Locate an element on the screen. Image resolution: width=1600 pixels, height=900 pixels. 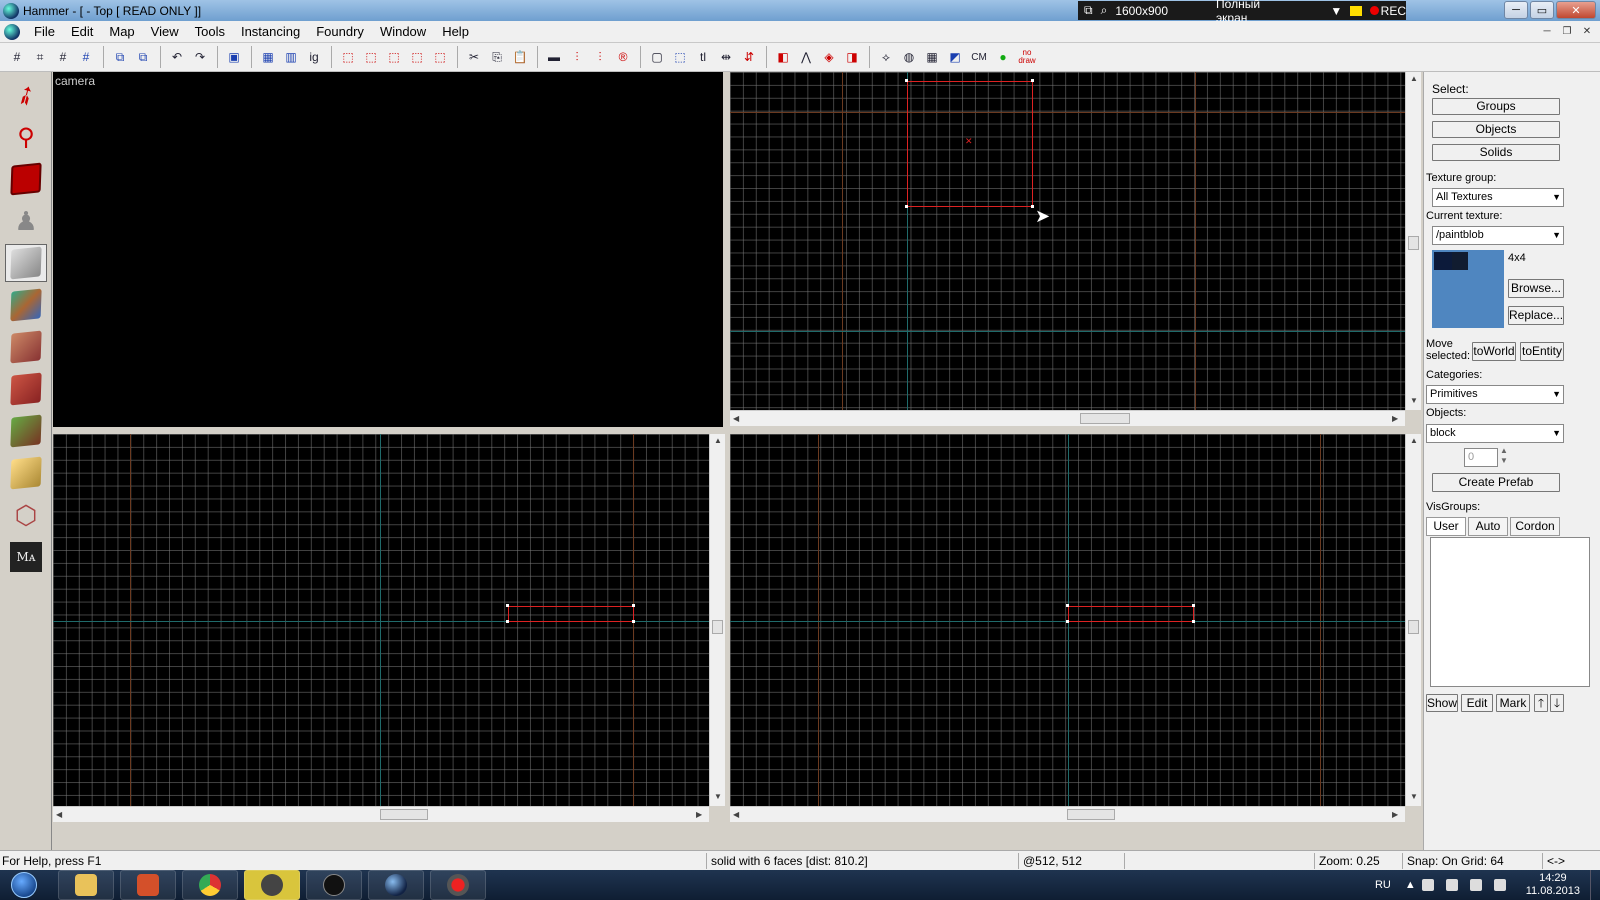
vertex-edit-icon: ⟡ is located at coordinates (886, 57).